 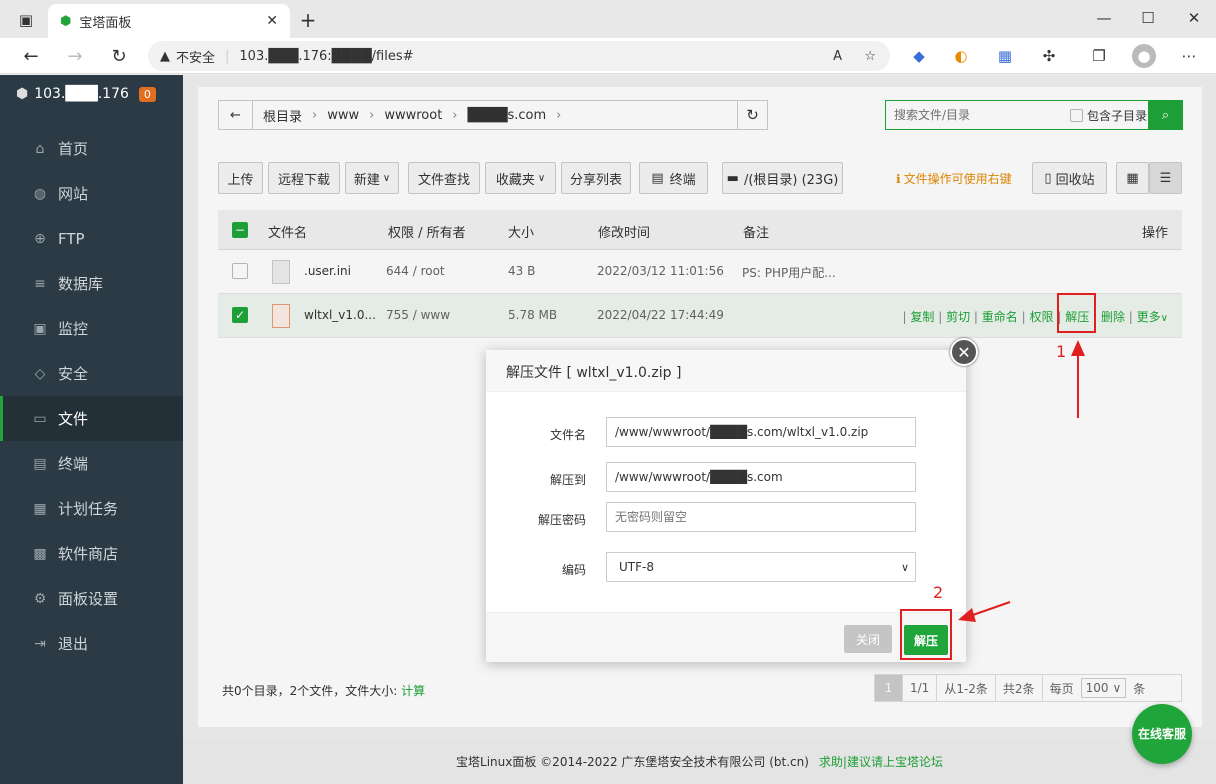 I want to click on sidebar-item-folder: ▭ 文件, so click(x=91, y=418).